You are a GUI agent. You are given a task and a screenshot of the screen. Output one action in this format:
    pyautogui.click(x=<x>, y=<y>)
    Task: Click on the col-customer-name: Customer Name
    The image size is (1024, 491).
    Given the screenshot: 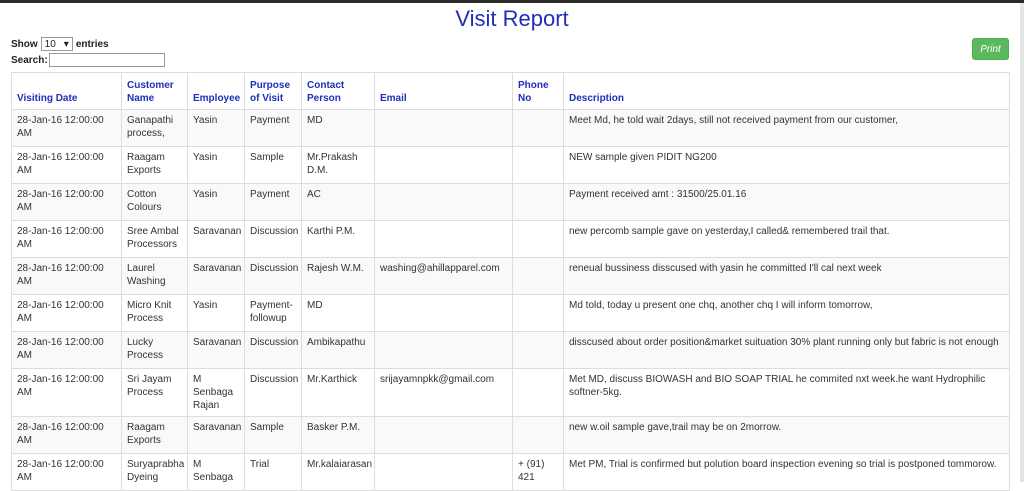 What is the action you would take?
    pyautogui.click(x=154, y=91)
    